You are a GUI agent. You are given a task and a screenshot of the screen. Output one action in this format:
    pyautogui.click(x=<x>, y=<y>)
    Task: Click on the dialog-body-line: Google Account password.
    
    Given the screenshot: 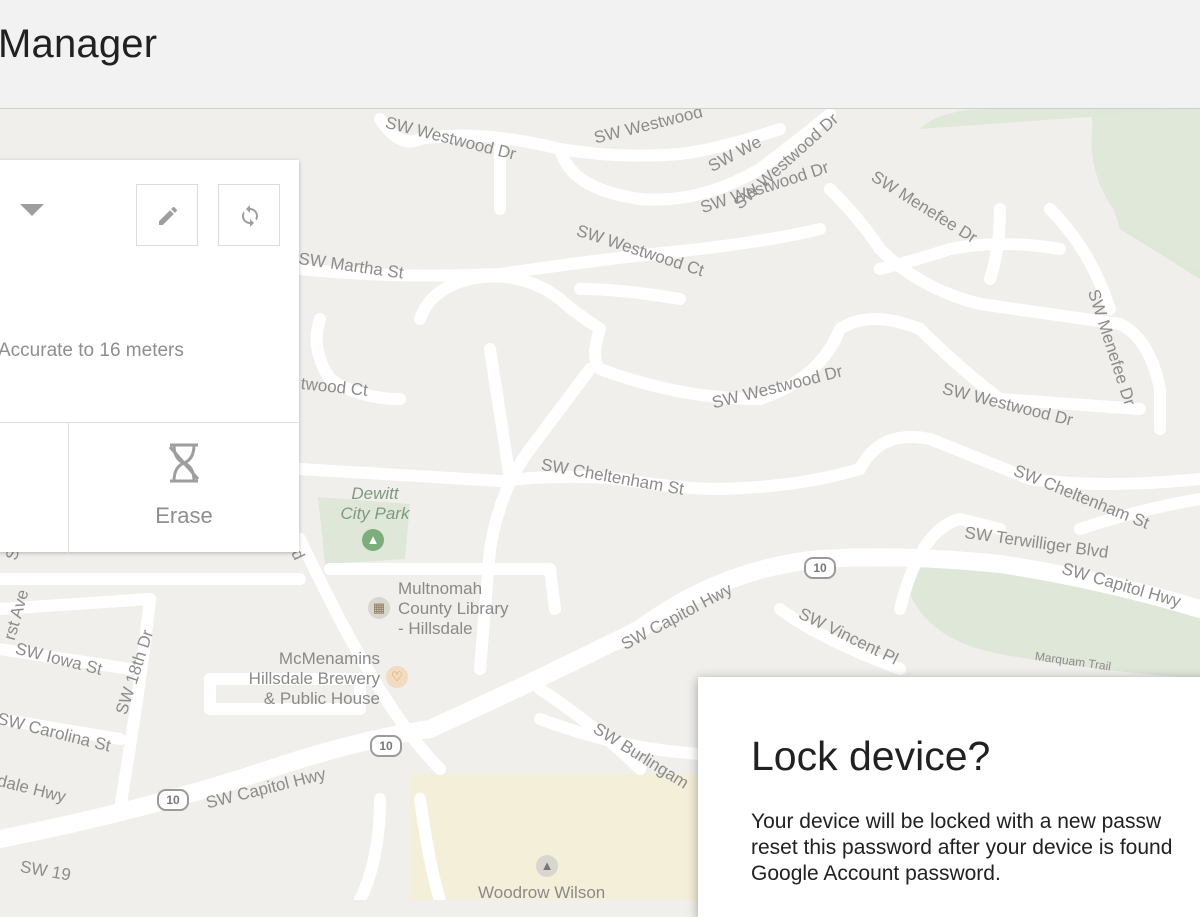 What is the action you would take?
    pyautogui.click(x=876, y=873)
    